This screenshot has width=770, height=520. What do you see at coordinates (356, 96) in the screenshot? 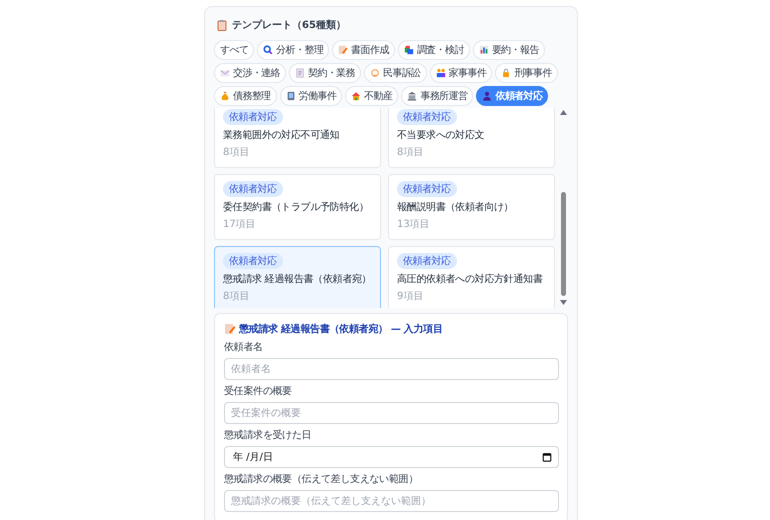
I see `house-icon` at bounding box center [356, 96].